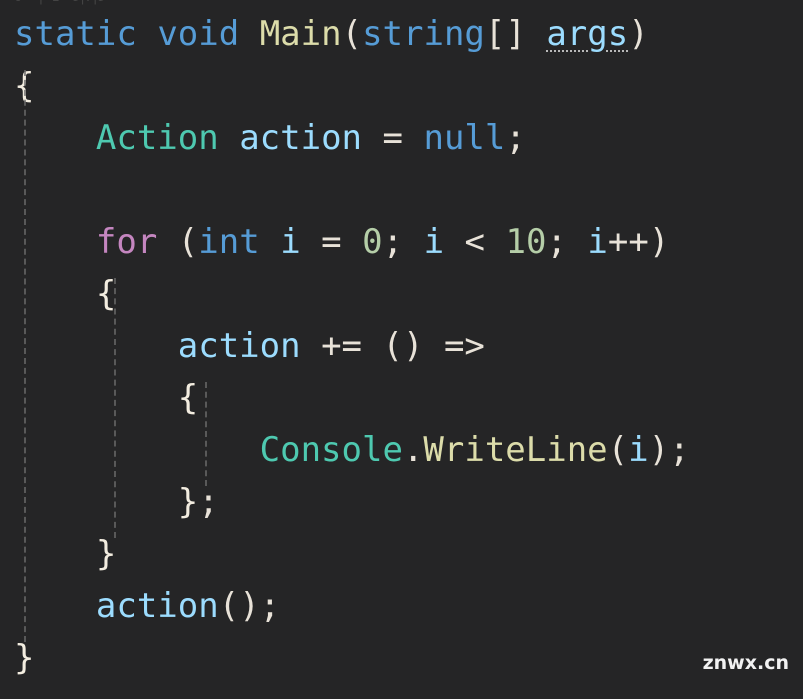  Describe the element at coordinates (401, 554) in the screenshot. I see `code-line-11: }` at that location.